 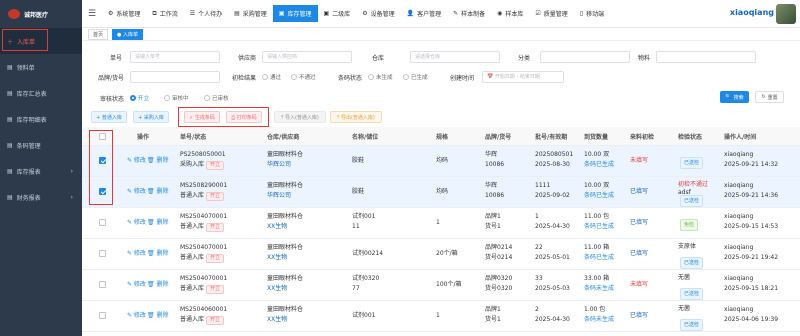 I want to click on audit-review-radio: 审核中, so click(x=176, y=98).